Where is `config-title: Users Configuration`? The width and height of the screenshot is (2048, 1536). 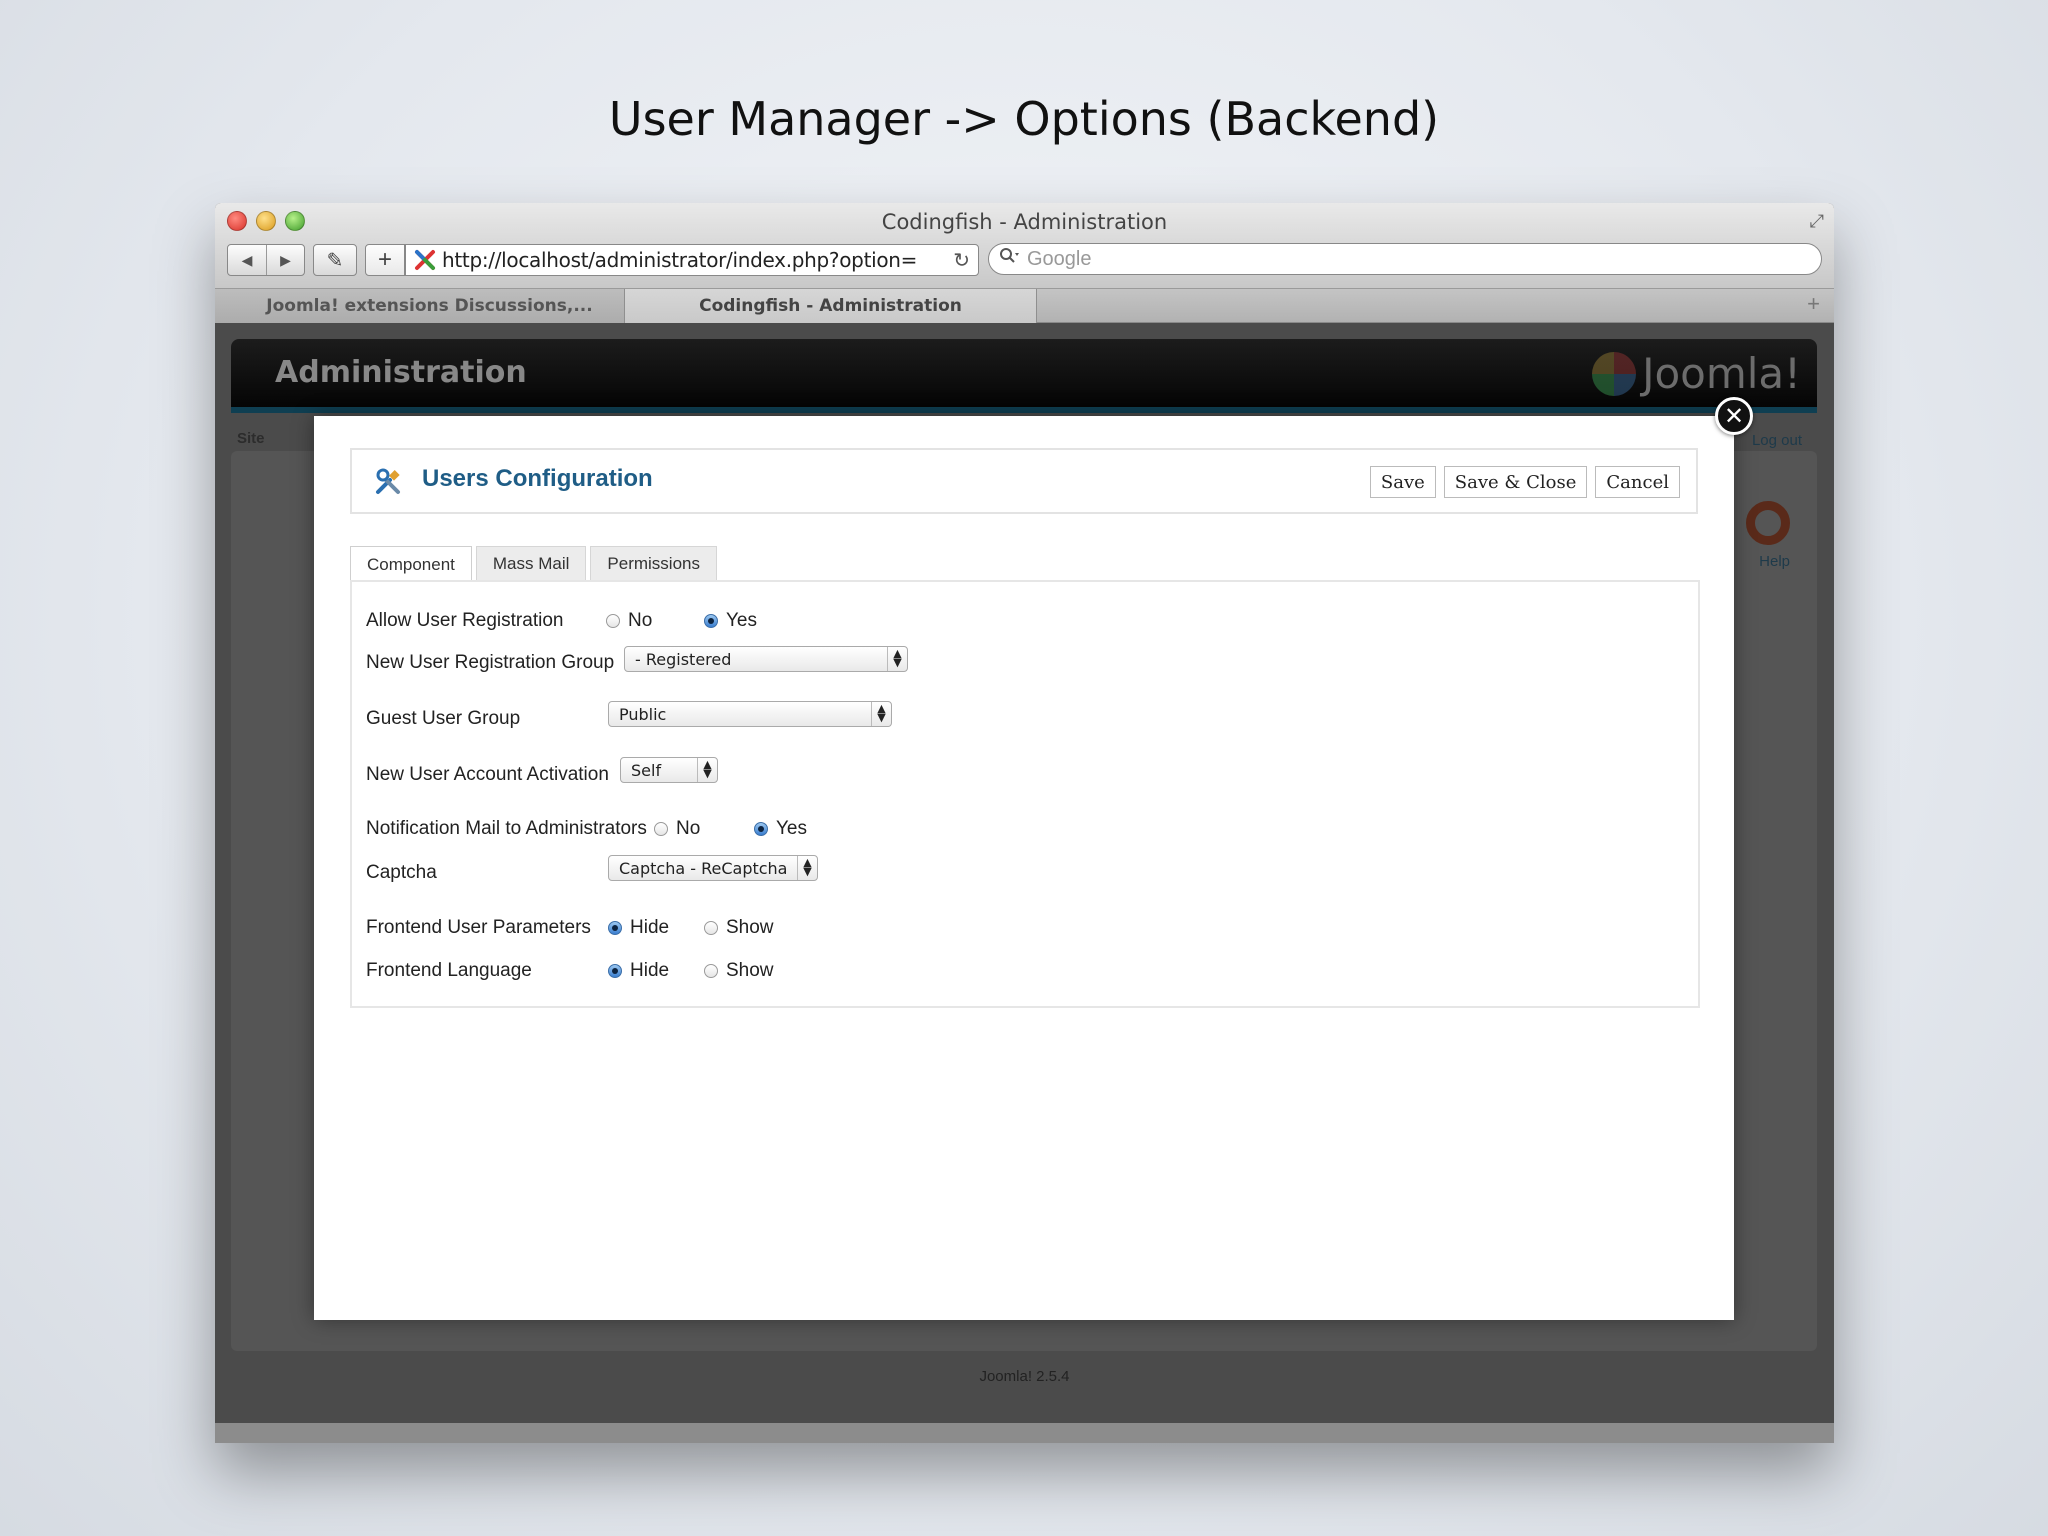
config-title: Users Configuration is located at coordinates (537, 478).